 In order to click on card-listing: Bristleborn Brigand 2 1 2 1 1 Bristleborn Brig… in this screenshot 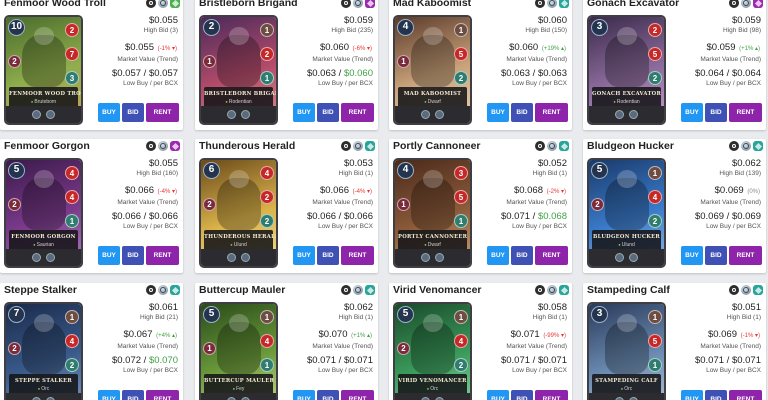, I will do `click(286, 65)`.